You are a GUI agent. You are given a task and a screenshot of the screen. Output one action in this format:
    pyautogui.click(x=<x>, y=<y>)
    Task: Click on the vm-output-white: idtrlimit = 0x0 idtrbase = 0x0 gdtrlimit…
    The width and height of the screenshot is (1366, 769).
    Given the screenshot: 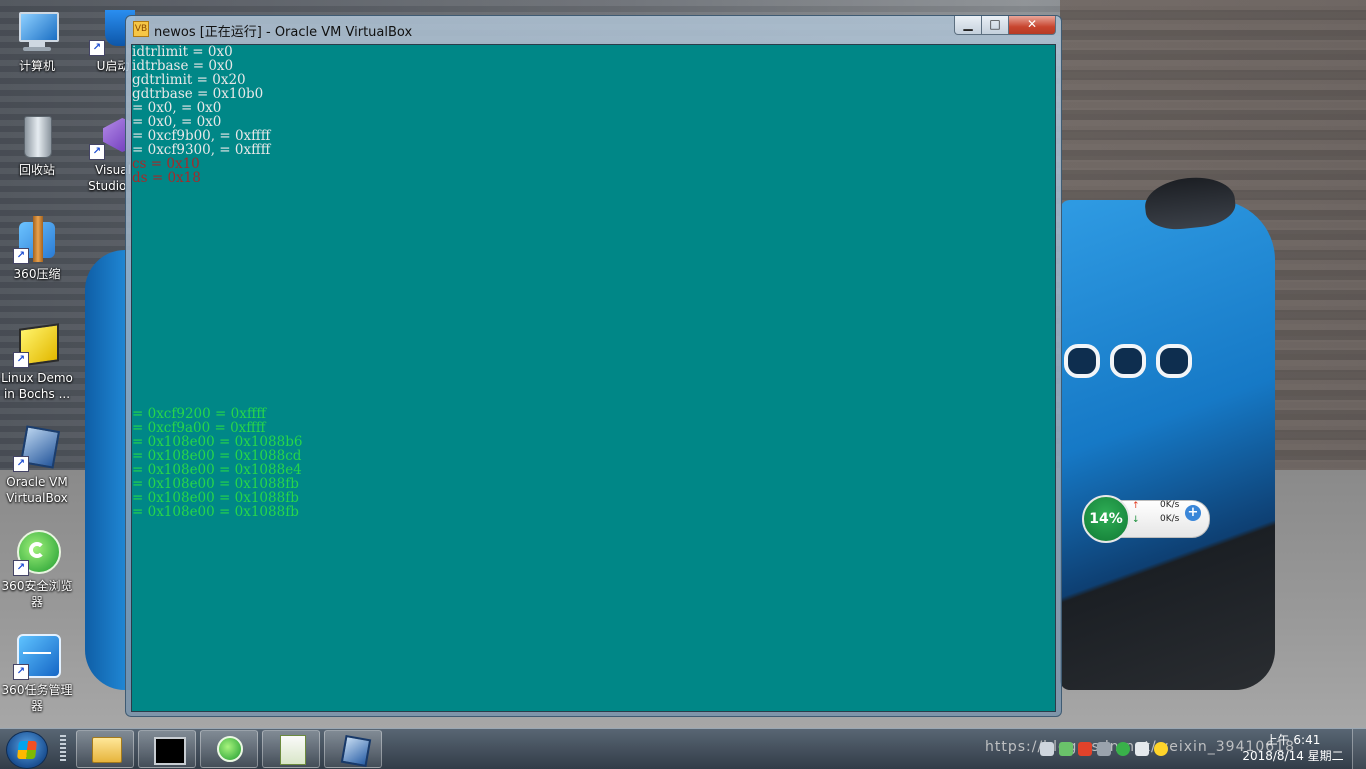 What is the action you would take?
    pyautogui.click(x=201, y=115)
    